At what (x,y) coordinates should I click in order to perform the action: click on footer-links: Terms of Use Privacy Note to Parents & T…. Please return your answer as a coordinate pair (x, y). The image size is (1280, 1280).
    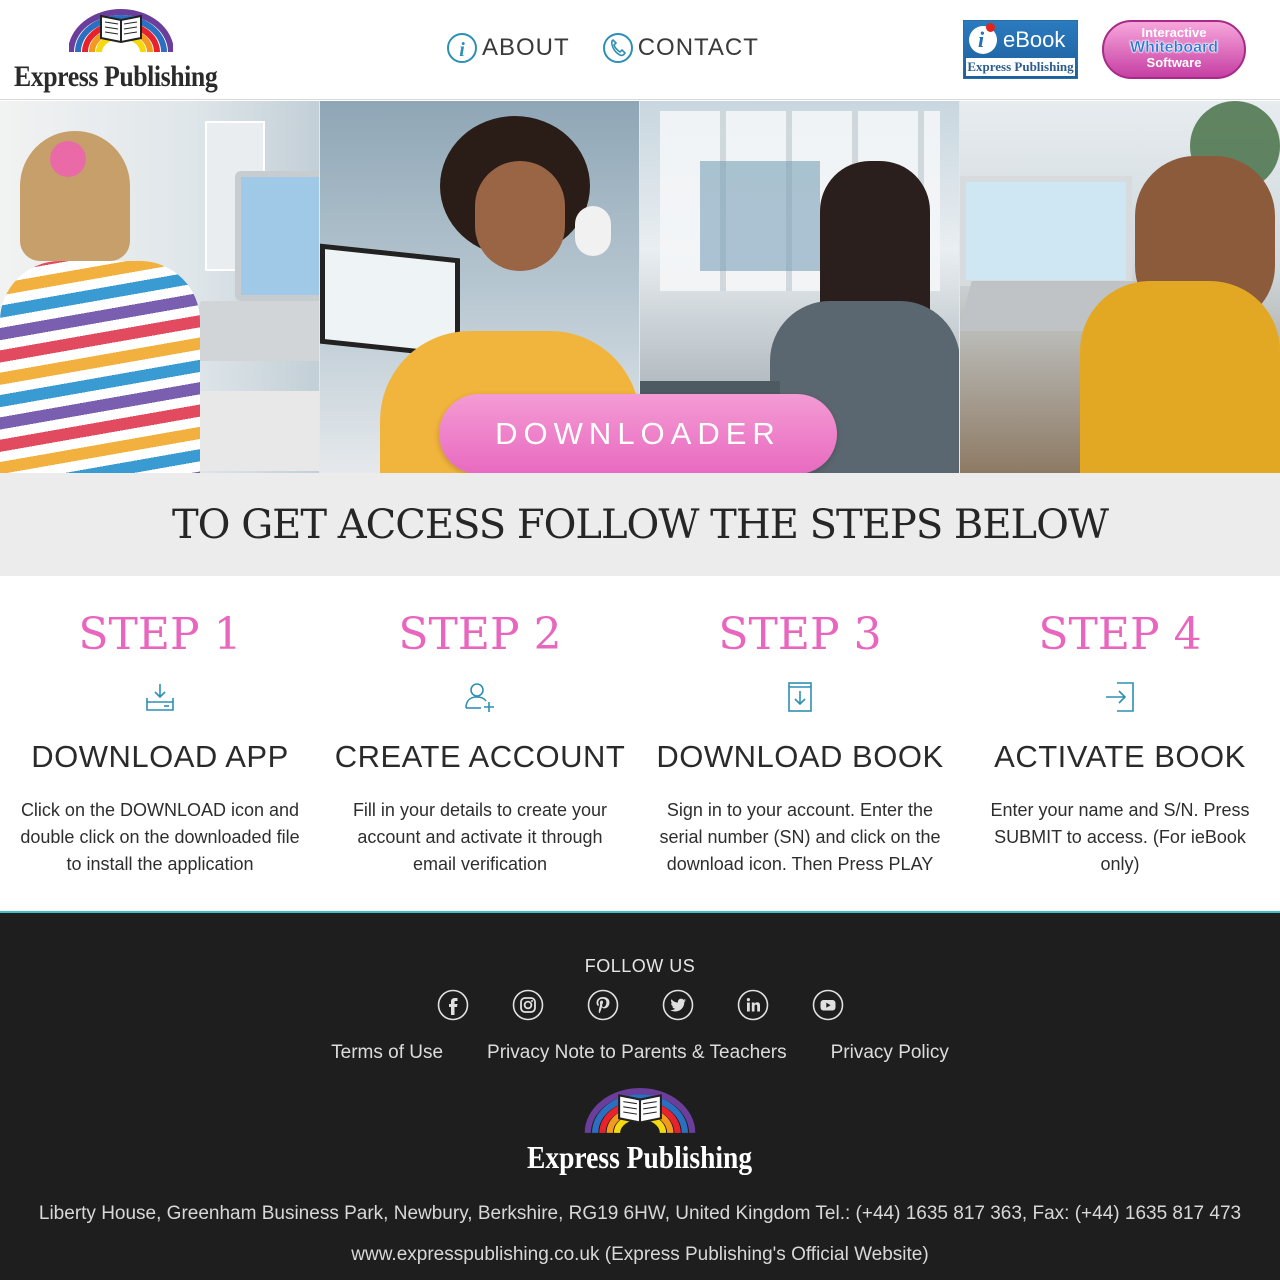
    Looking at the image, I should click on (640, 1053).